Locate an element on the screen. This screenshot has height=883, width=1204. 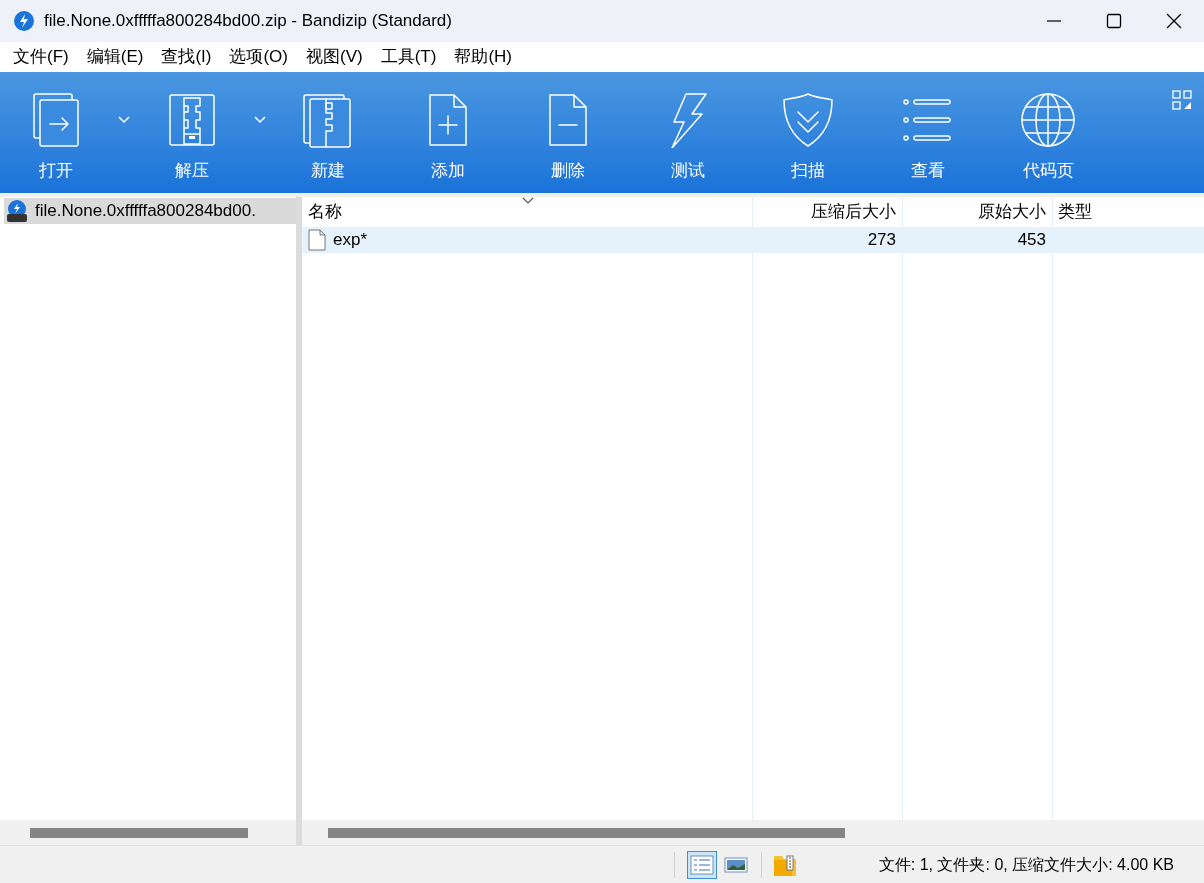
view-toggle-button is located at coordinates (702, 864).